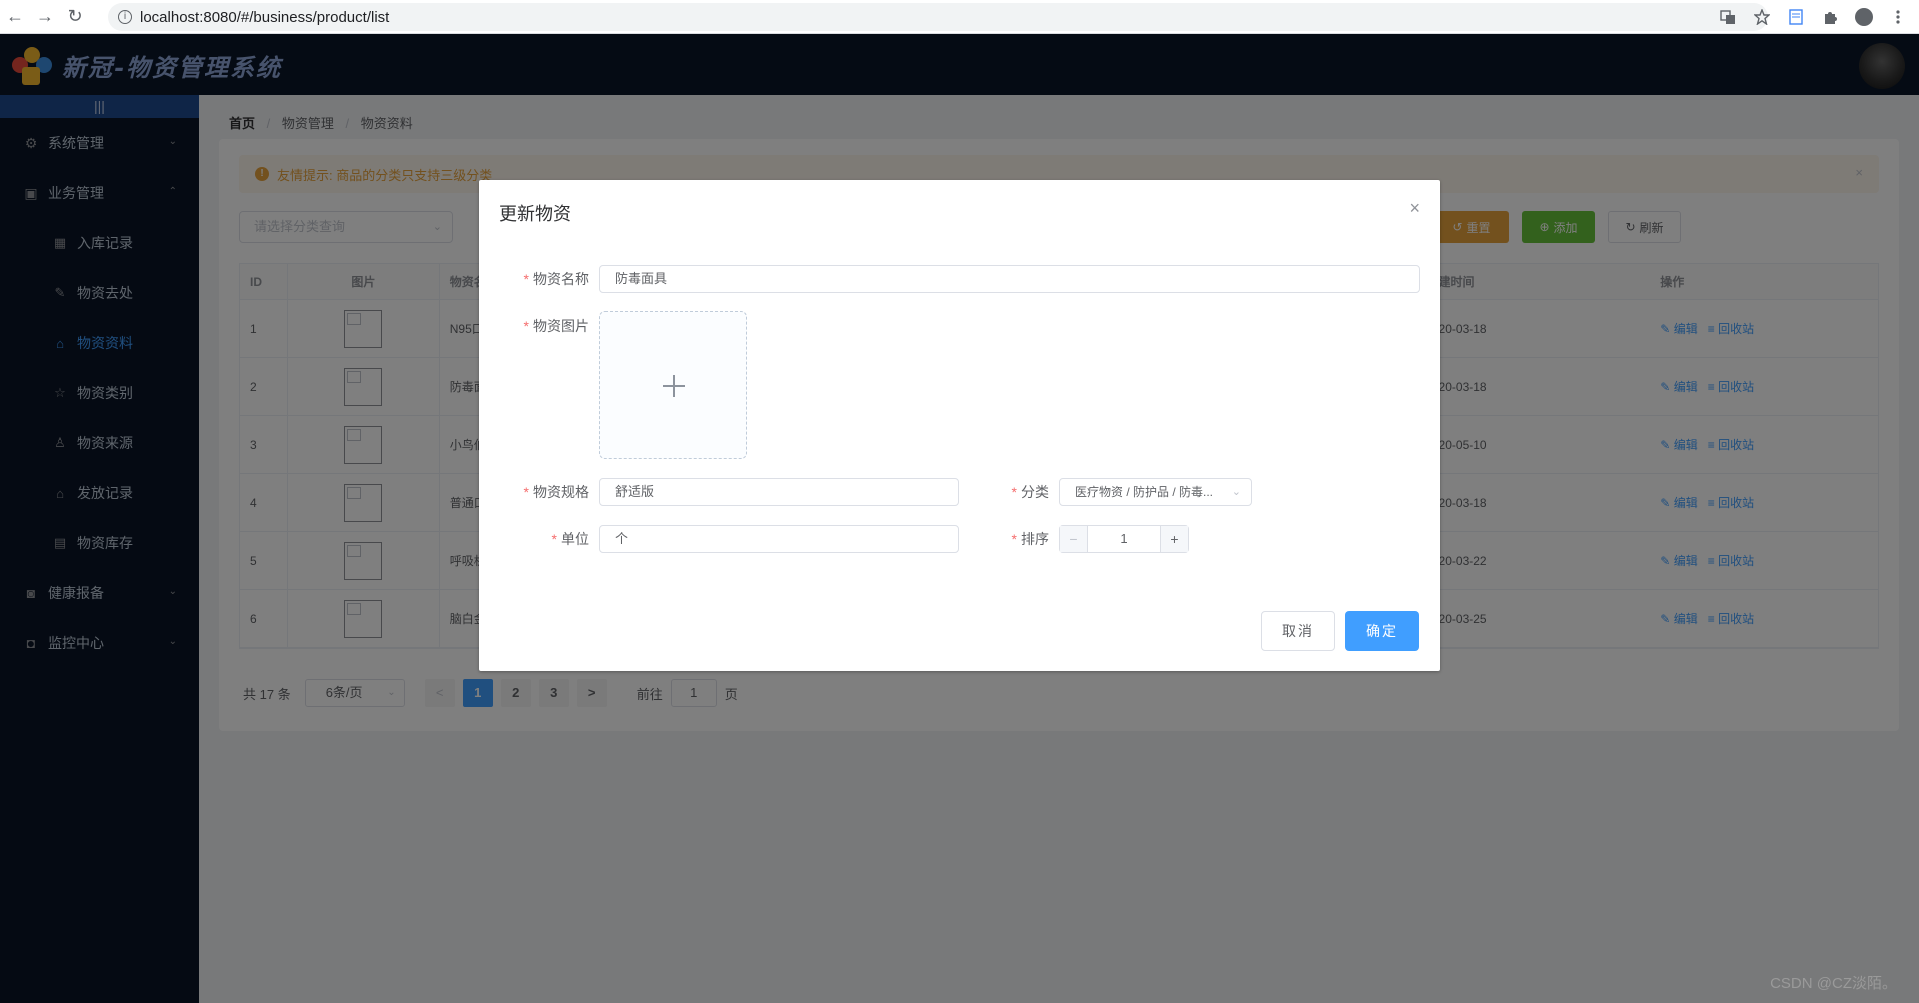 This screenshot has height=1003, width=1919. I want to click on confirm-button: 确定, so click(1382, 631).